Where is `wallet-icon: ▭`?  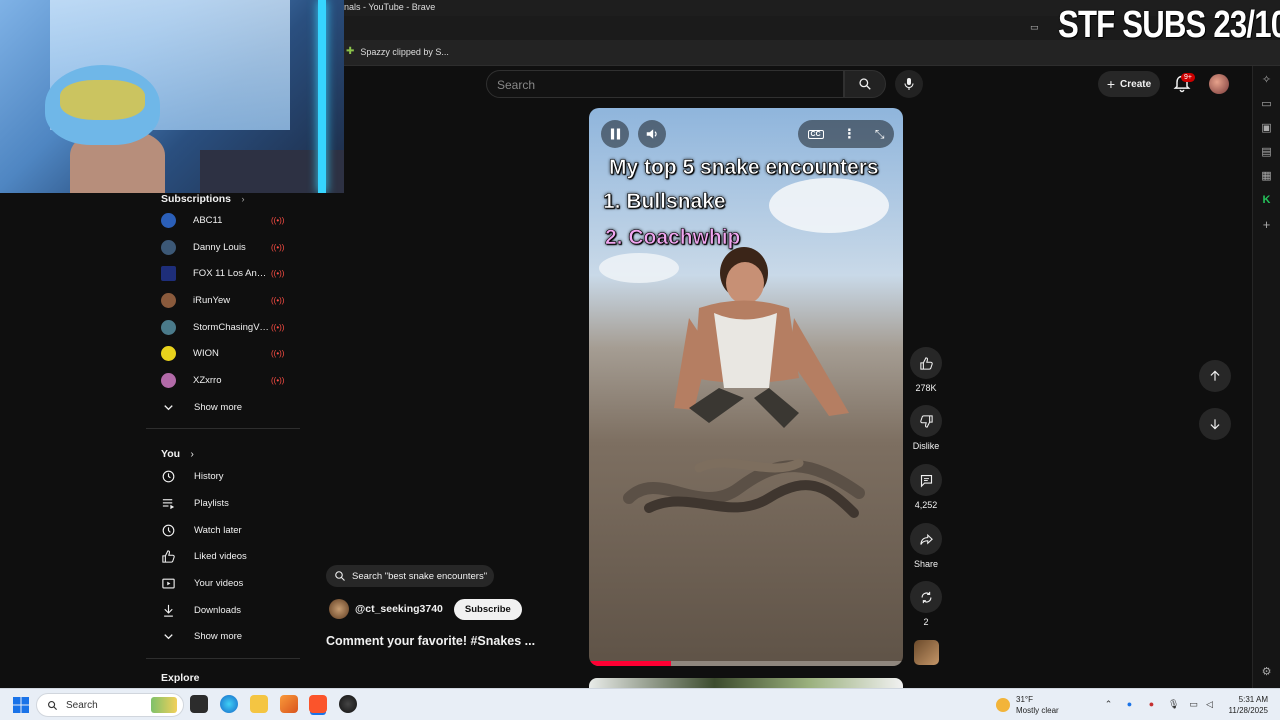 wallet-icon: ▭ is located at coordinates (1266, 104).